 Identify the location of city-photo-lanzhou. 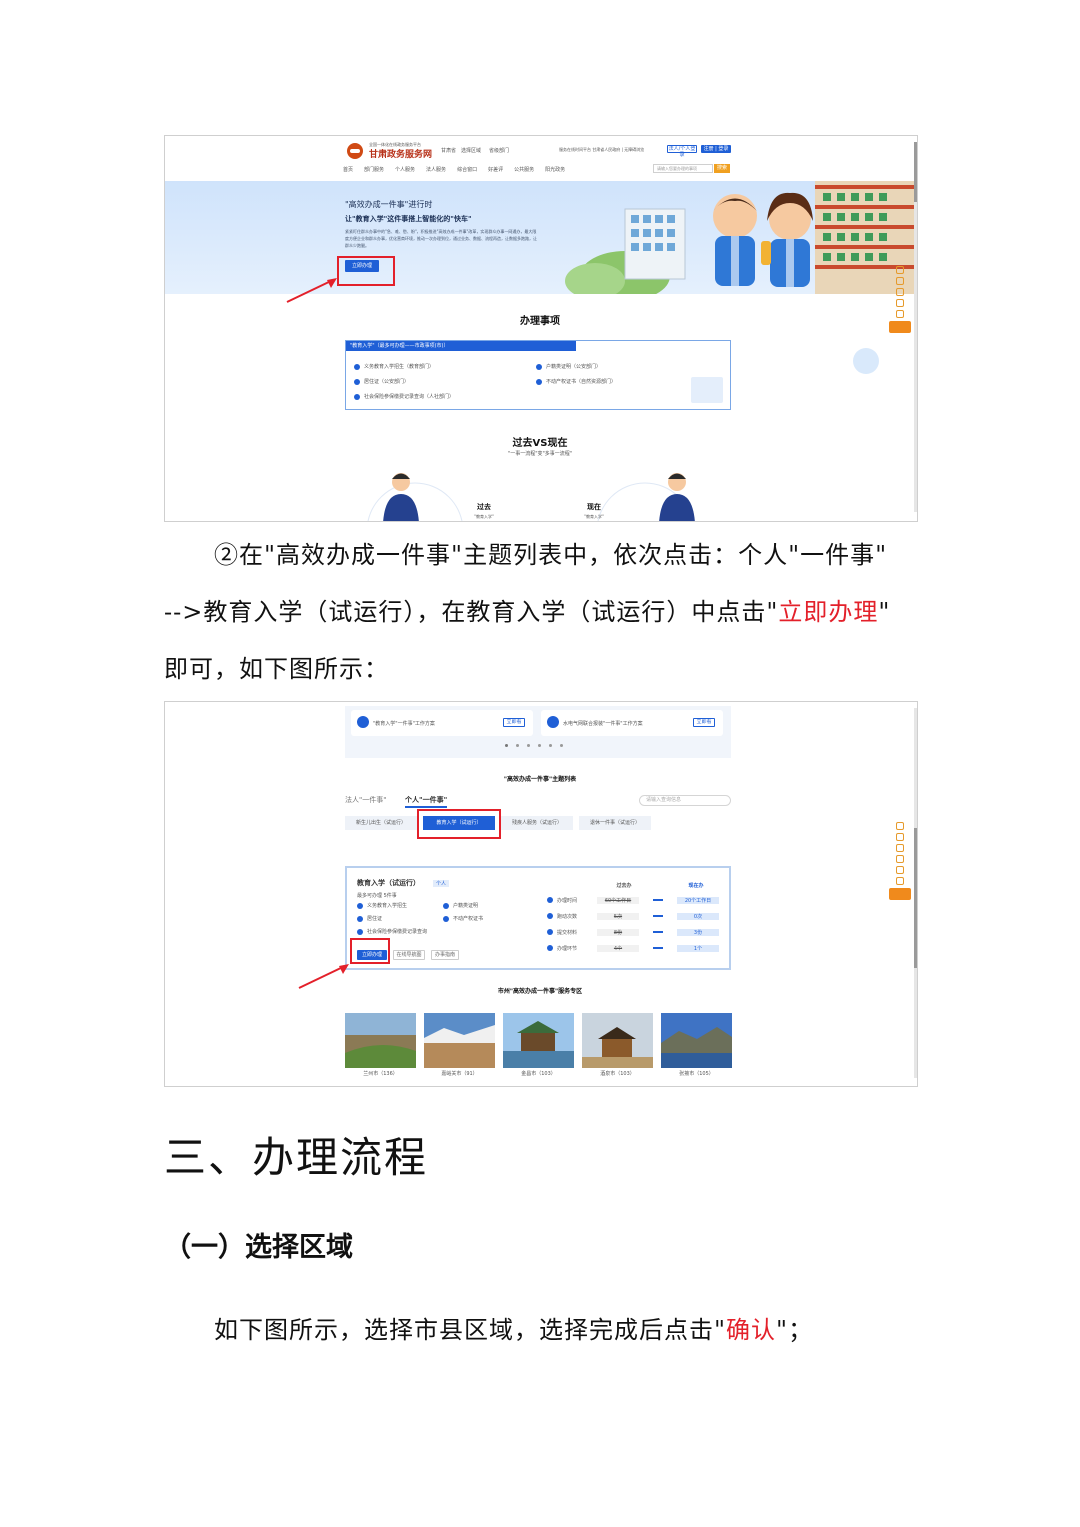
(380, 1040).